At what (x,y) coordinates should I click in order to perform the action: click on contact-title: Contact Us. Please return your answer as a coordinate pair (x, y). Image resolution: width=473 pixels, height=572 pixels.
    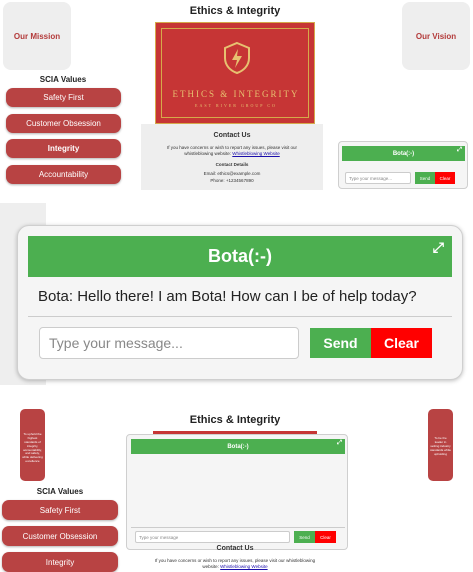
    Looking at the image, I should click on (232, 135).